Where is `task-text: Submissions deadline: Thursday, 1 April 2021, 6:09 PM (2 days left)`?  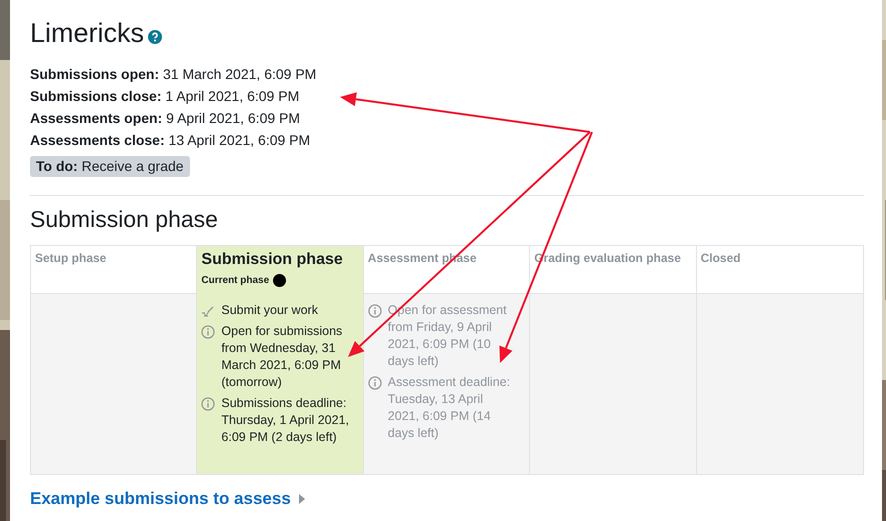
task-text: Submissions deadline: Thursday, 1 April 2021, 6:09 PM (2 days left) is located at coordinates (285, 420).